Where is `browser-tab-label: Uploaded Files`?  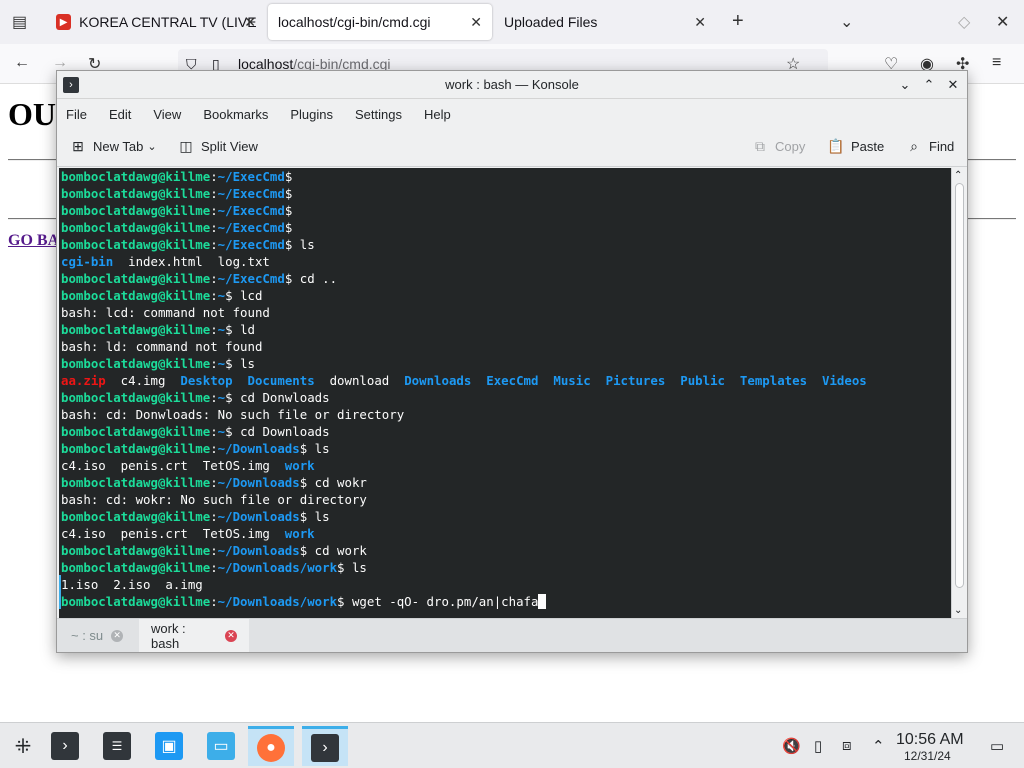
browser-tab-label: Uploaded Files is located at coordinates (551, 22).